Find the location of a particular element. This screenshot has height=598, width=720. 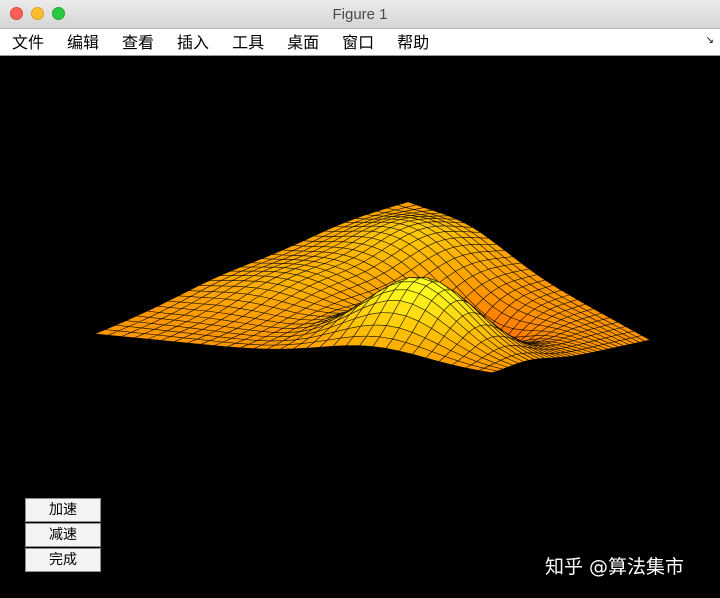

window-title: Figure 1 is located at coordinates (360, 14).